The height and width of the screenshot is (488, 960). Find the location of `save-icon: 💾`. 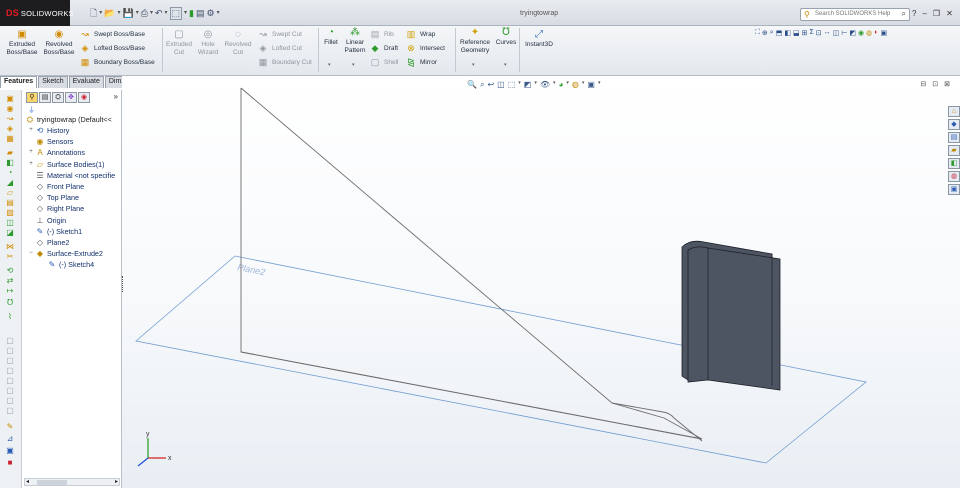

save-icon: 💾 is located at coordinates (128, 13).